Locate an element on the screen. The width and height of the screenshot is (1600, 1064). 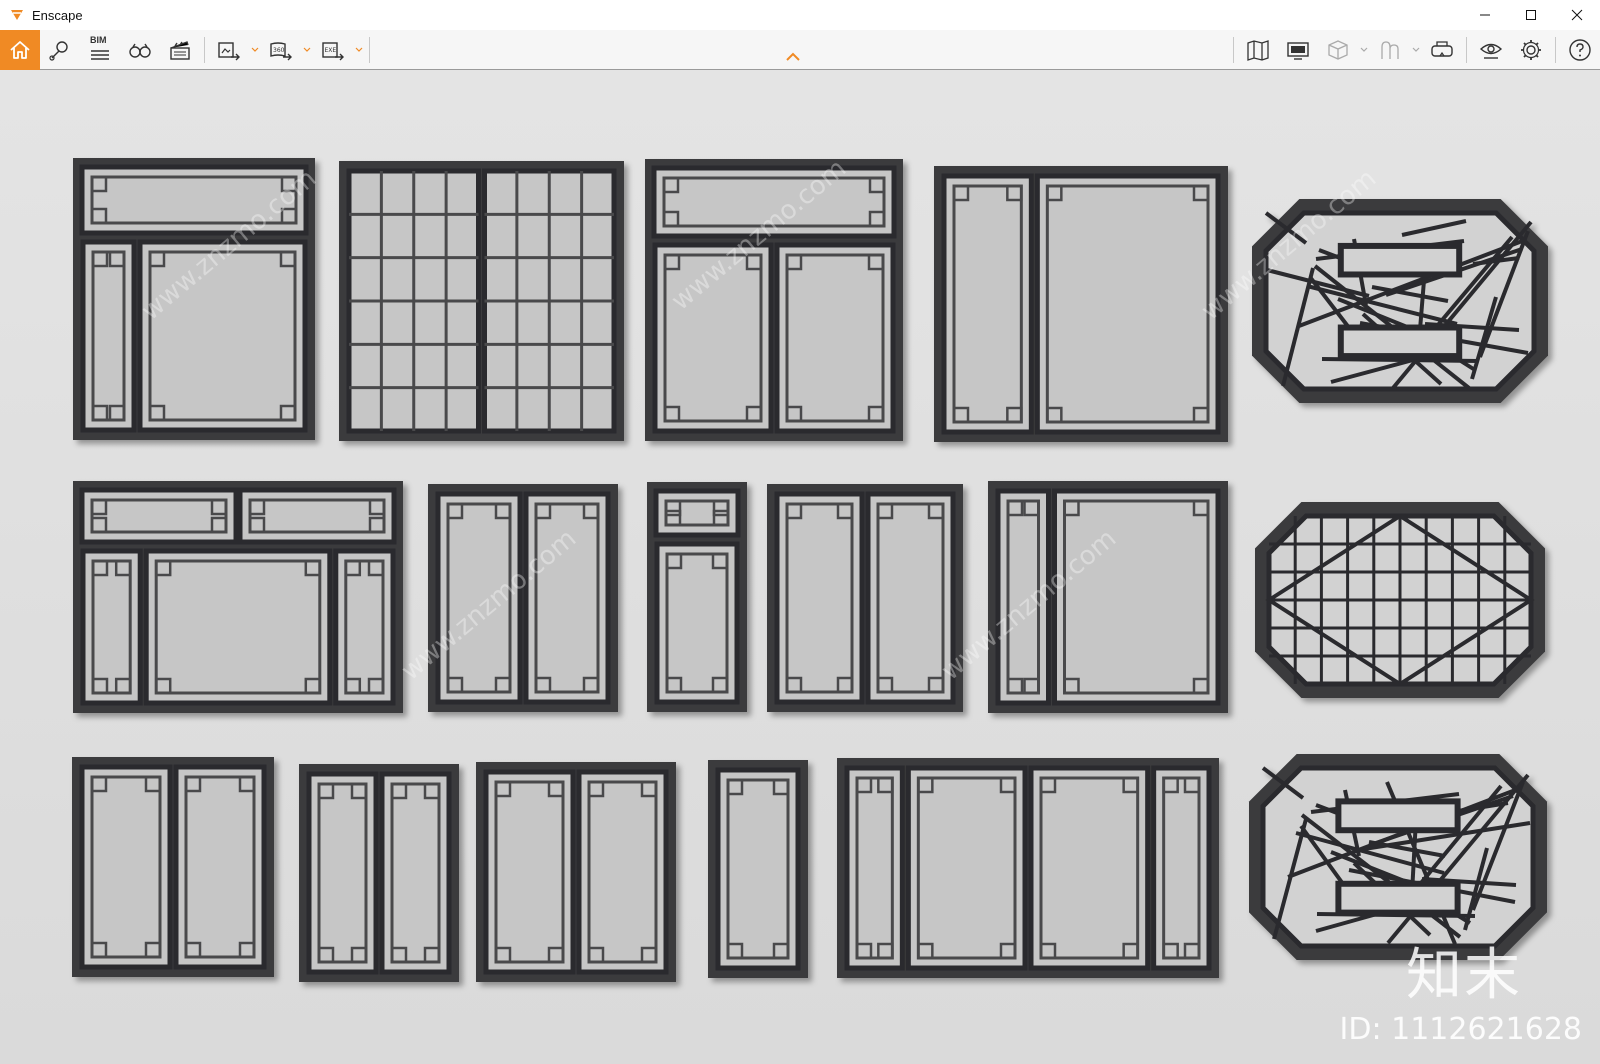
maximize-icon is located at coordinates (1531, 15).